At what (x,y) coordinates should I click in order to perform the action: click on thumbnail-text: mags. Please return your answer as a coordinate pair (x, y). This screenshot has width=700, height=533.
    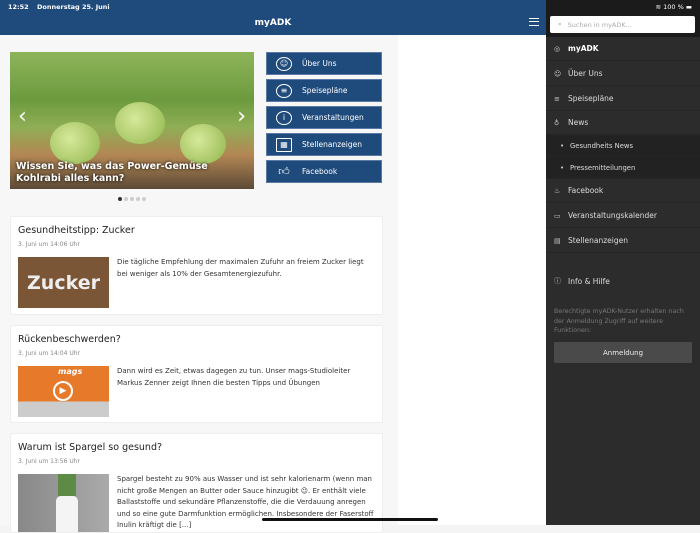
    Looking at the image, I should click on (70, 371).